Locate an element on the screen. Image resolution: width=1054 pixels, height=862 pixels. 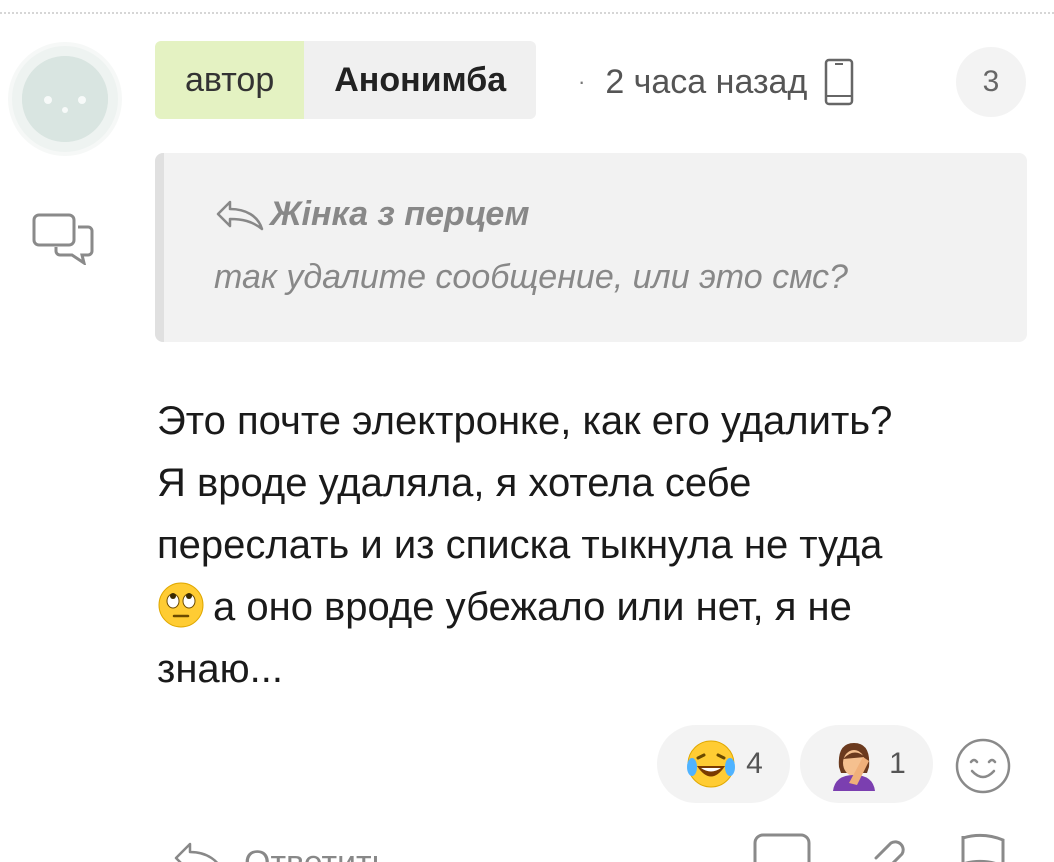
author-name: Анонимба is located at coordinates (420, 80).